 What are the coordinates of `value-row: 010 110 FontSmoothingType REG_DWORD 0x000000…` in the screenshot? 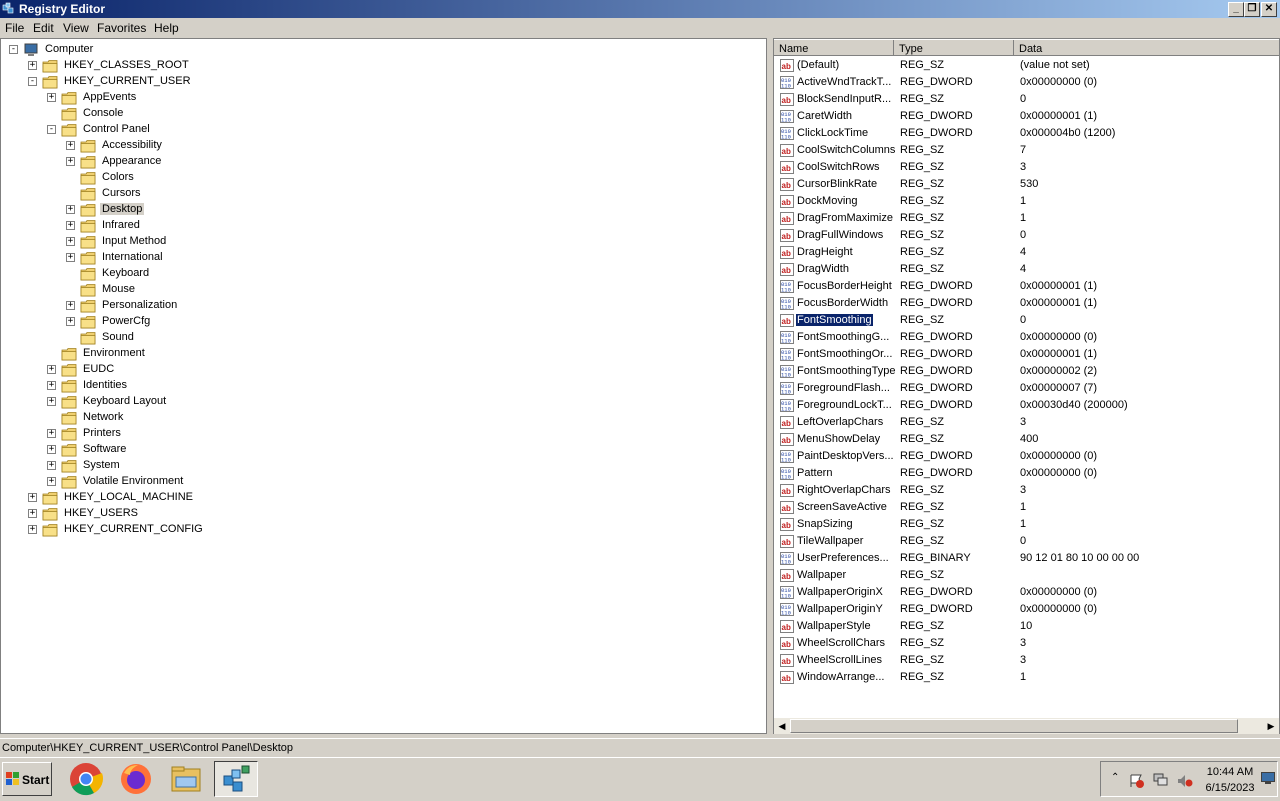 It's located at (1024, 371).